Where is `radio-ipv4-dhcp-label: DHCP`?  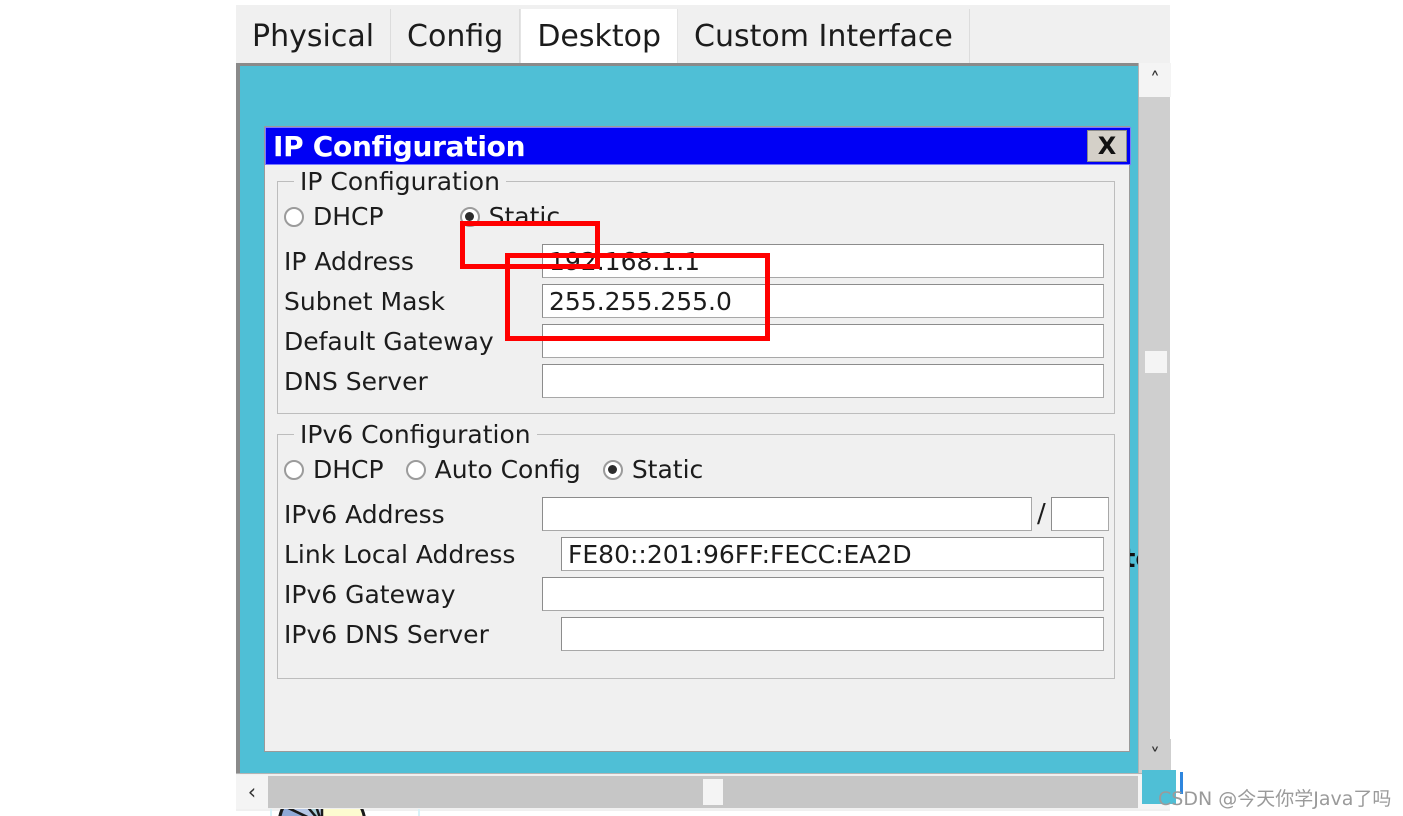
radio-ipv4-dhcp-label: DHCP is located at coordinates (348, 216).